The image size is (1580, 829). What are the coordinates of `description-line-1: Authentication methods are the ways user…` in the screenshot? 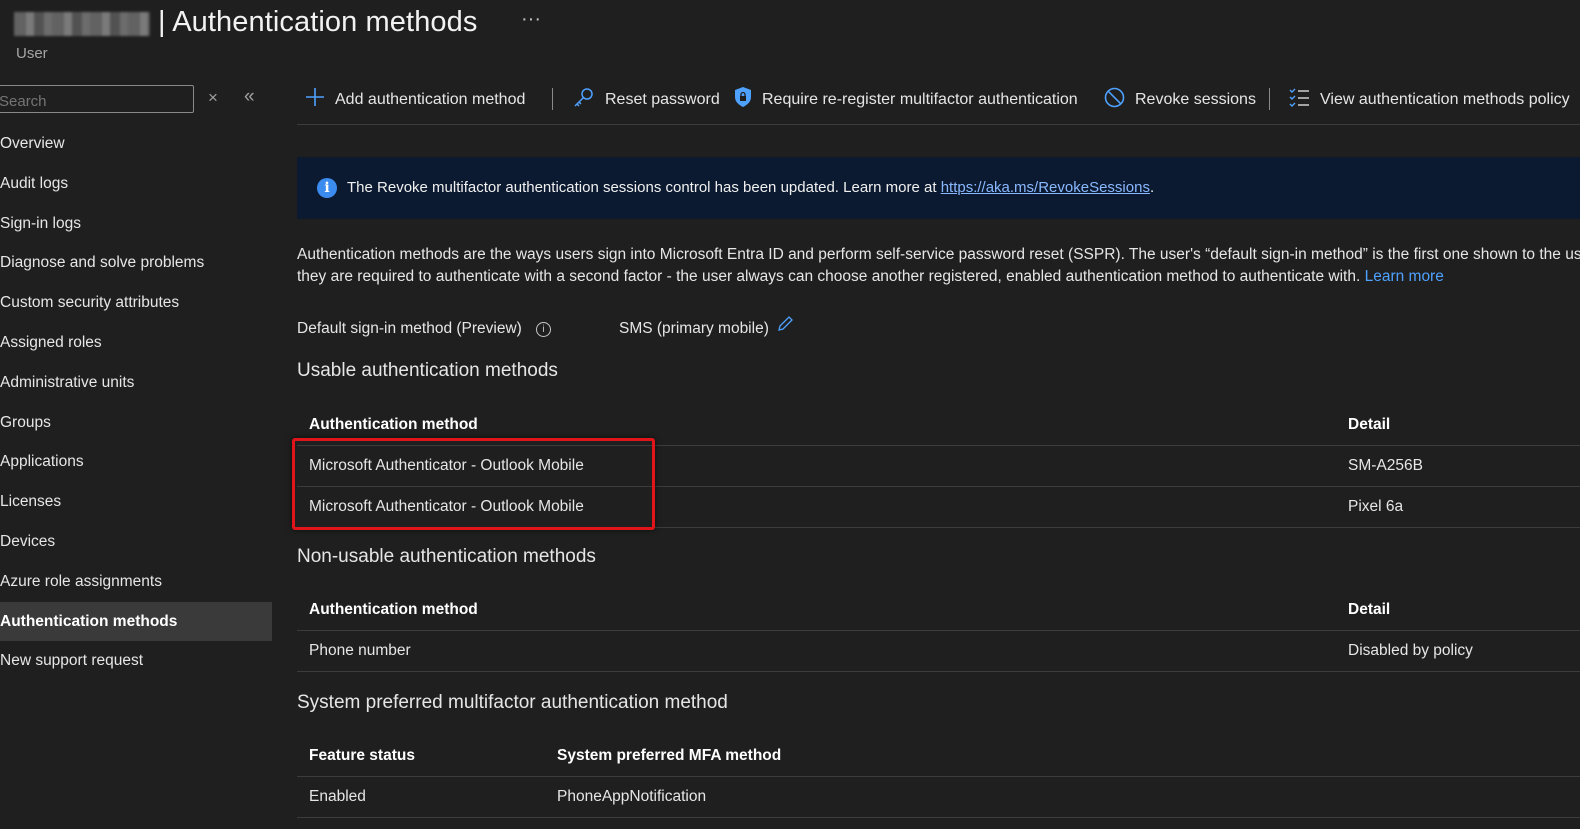 It's located at (938, 254).